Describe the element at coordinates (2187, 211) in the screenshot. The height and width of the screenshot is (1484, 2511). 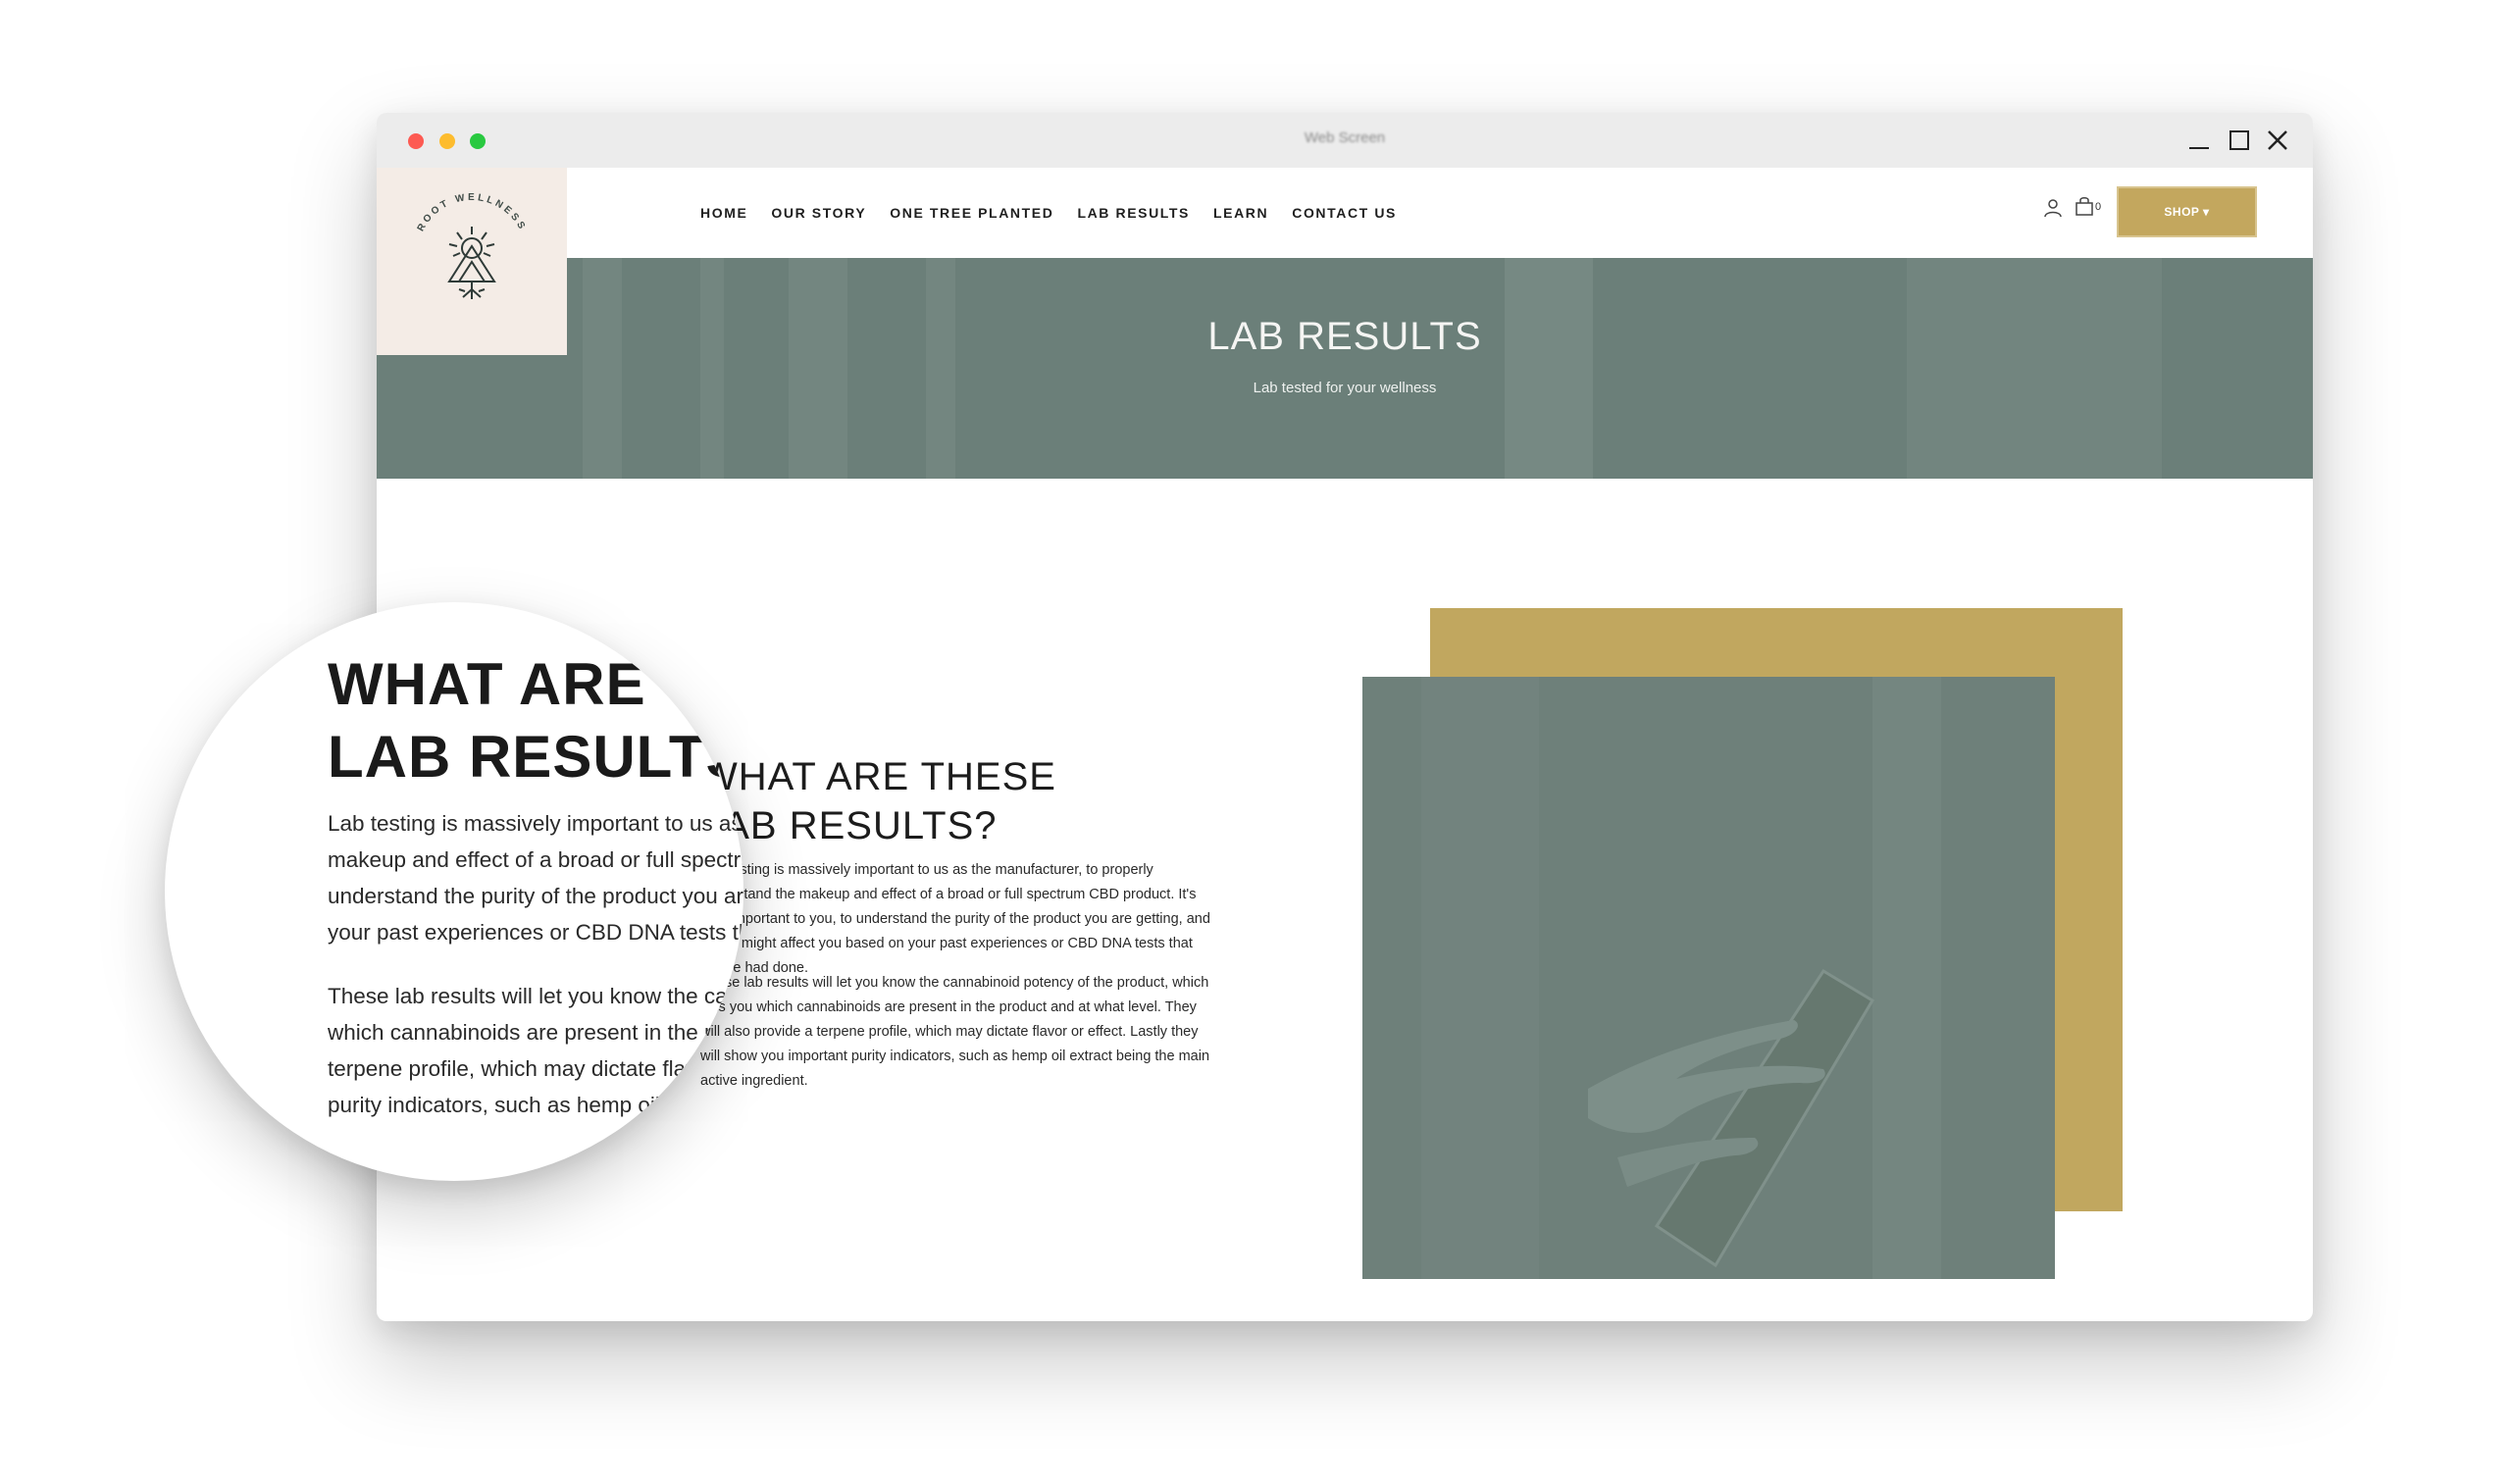
I see `shop-button: SHOP ▾` at that location.